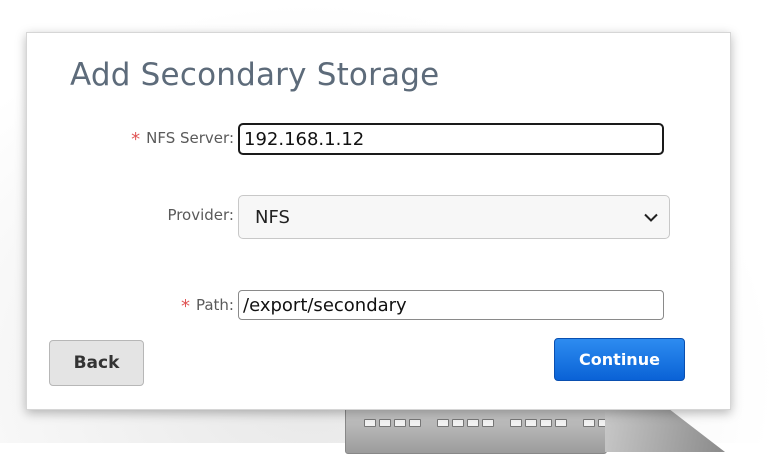 The height and width of the screenshot is (454, 779). What do you see at coordinates (502, 423) in the screenshot?
I see `server-ports` at bounding box center [502, 423].